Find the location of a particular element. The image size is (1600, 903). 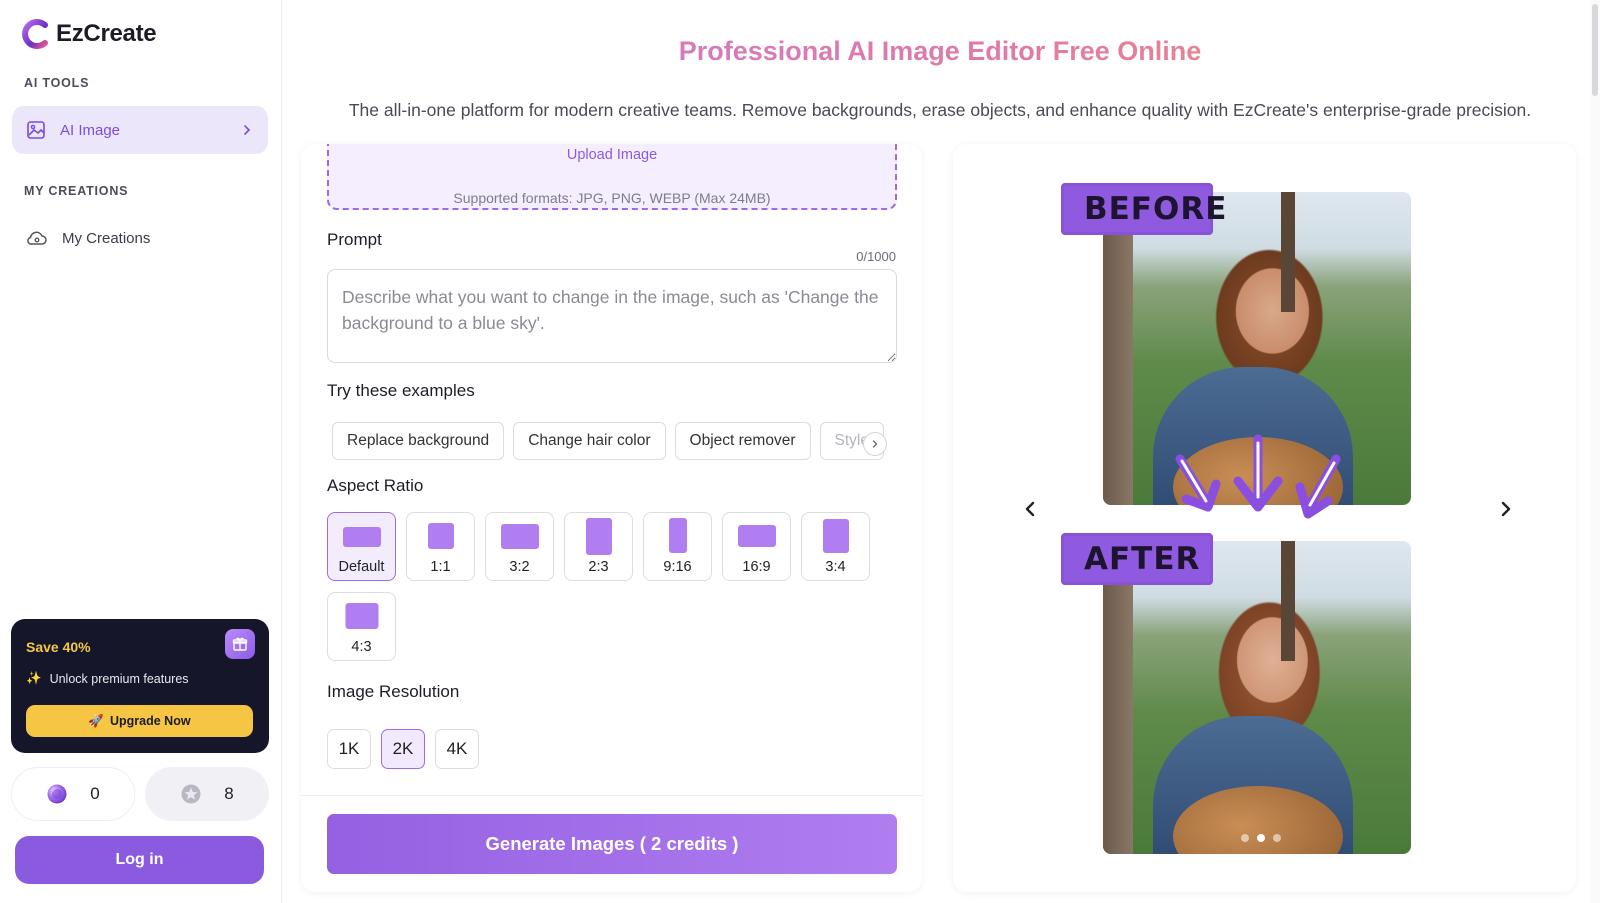

cloud-icon is located at coordinates (37, 238).